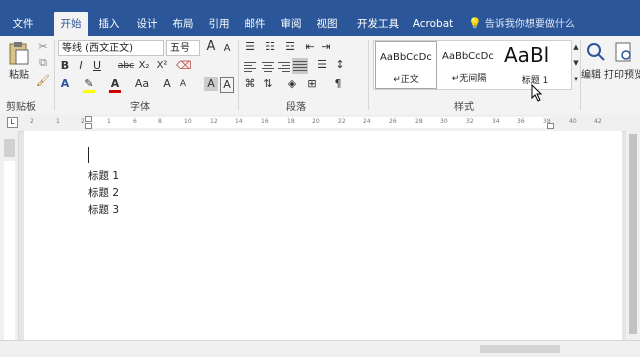 This screenshot has width=640, height=357. I want to click on shrink-font-icon: A, so click(227, 49).